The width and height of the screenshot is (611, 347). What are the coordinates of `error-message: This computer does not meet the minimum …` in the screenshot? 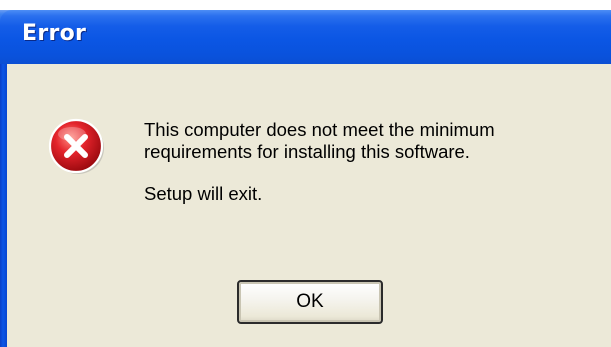 It's located at (319, 162).